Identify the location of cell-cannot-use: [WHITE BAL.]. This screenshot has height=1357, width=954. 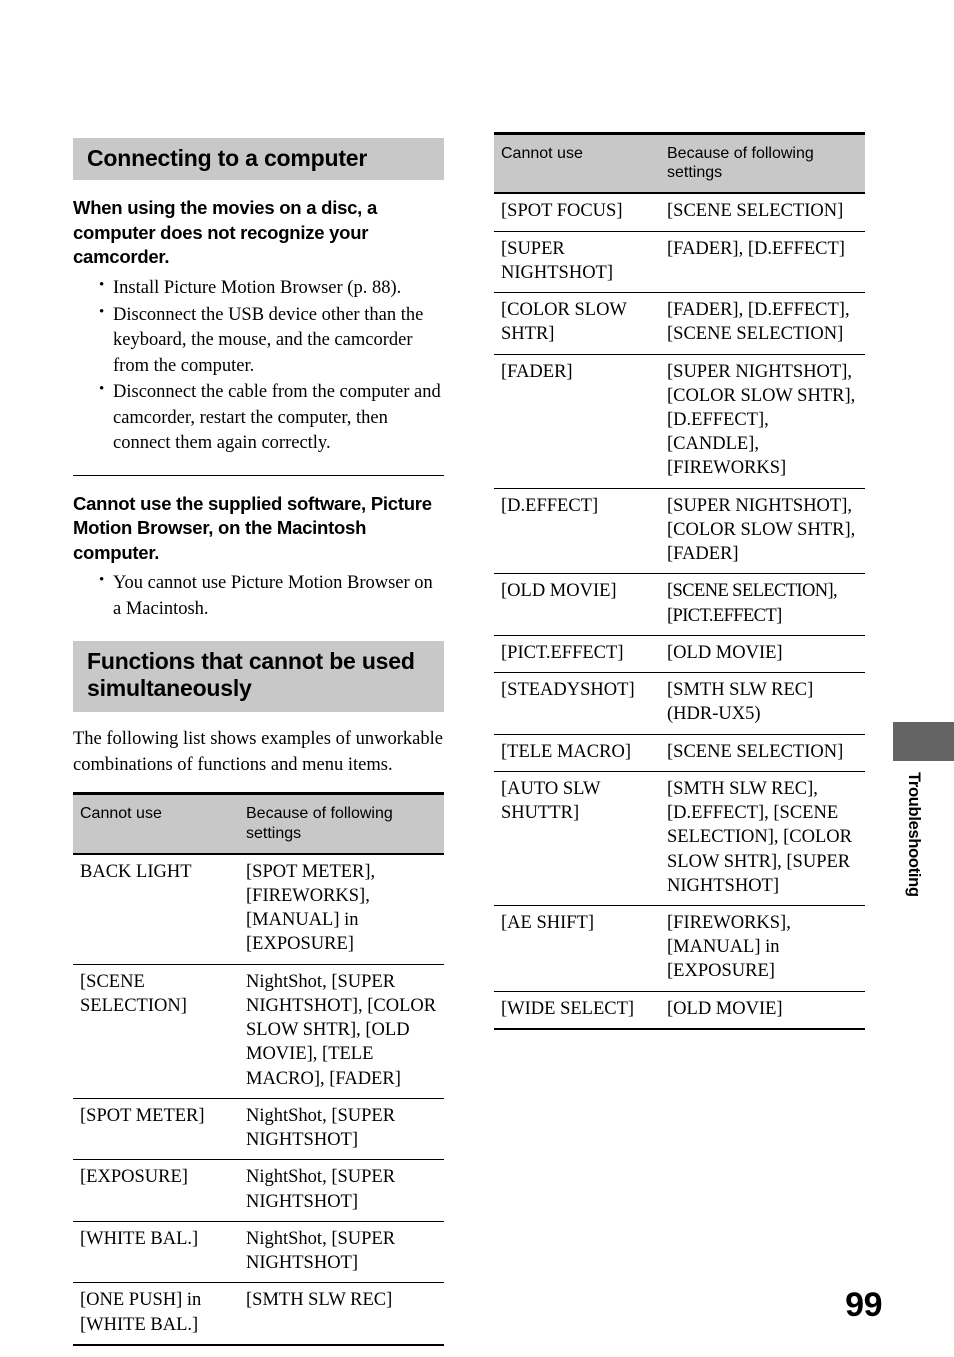
(156, 1252).